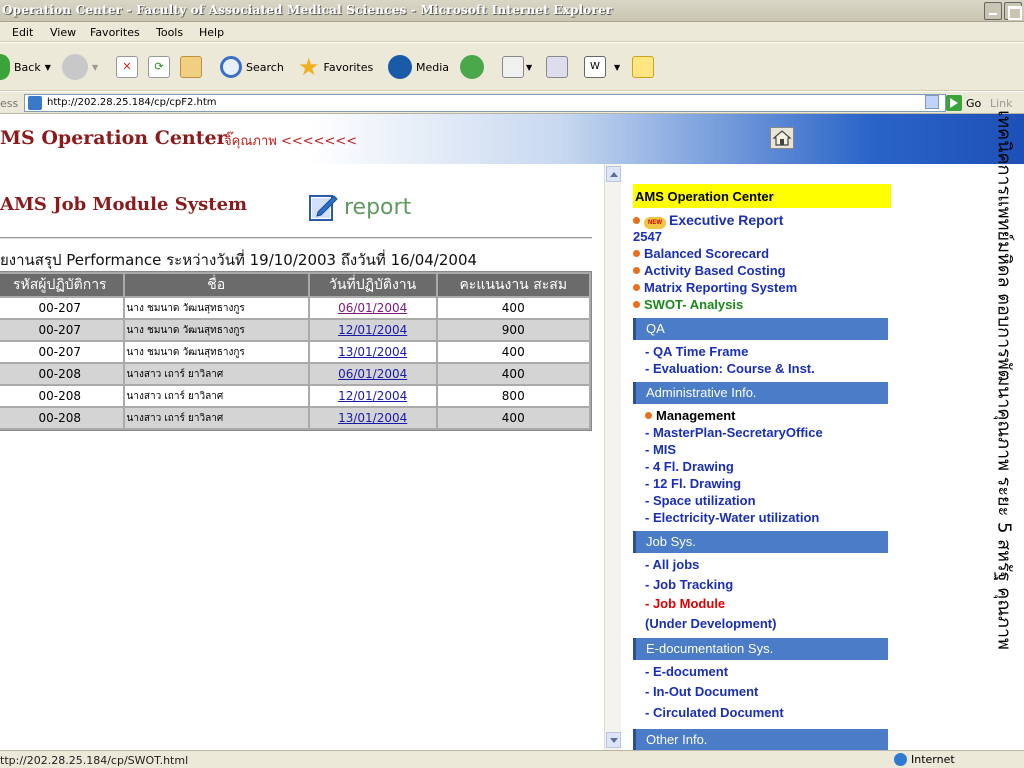 Image resolution: width=1024 pixels, height=768 pixels. Describe the element at coordinates (762, 715) in the screenshot. I see `menu-item-circulated-document: - Circulated Document` at that location.